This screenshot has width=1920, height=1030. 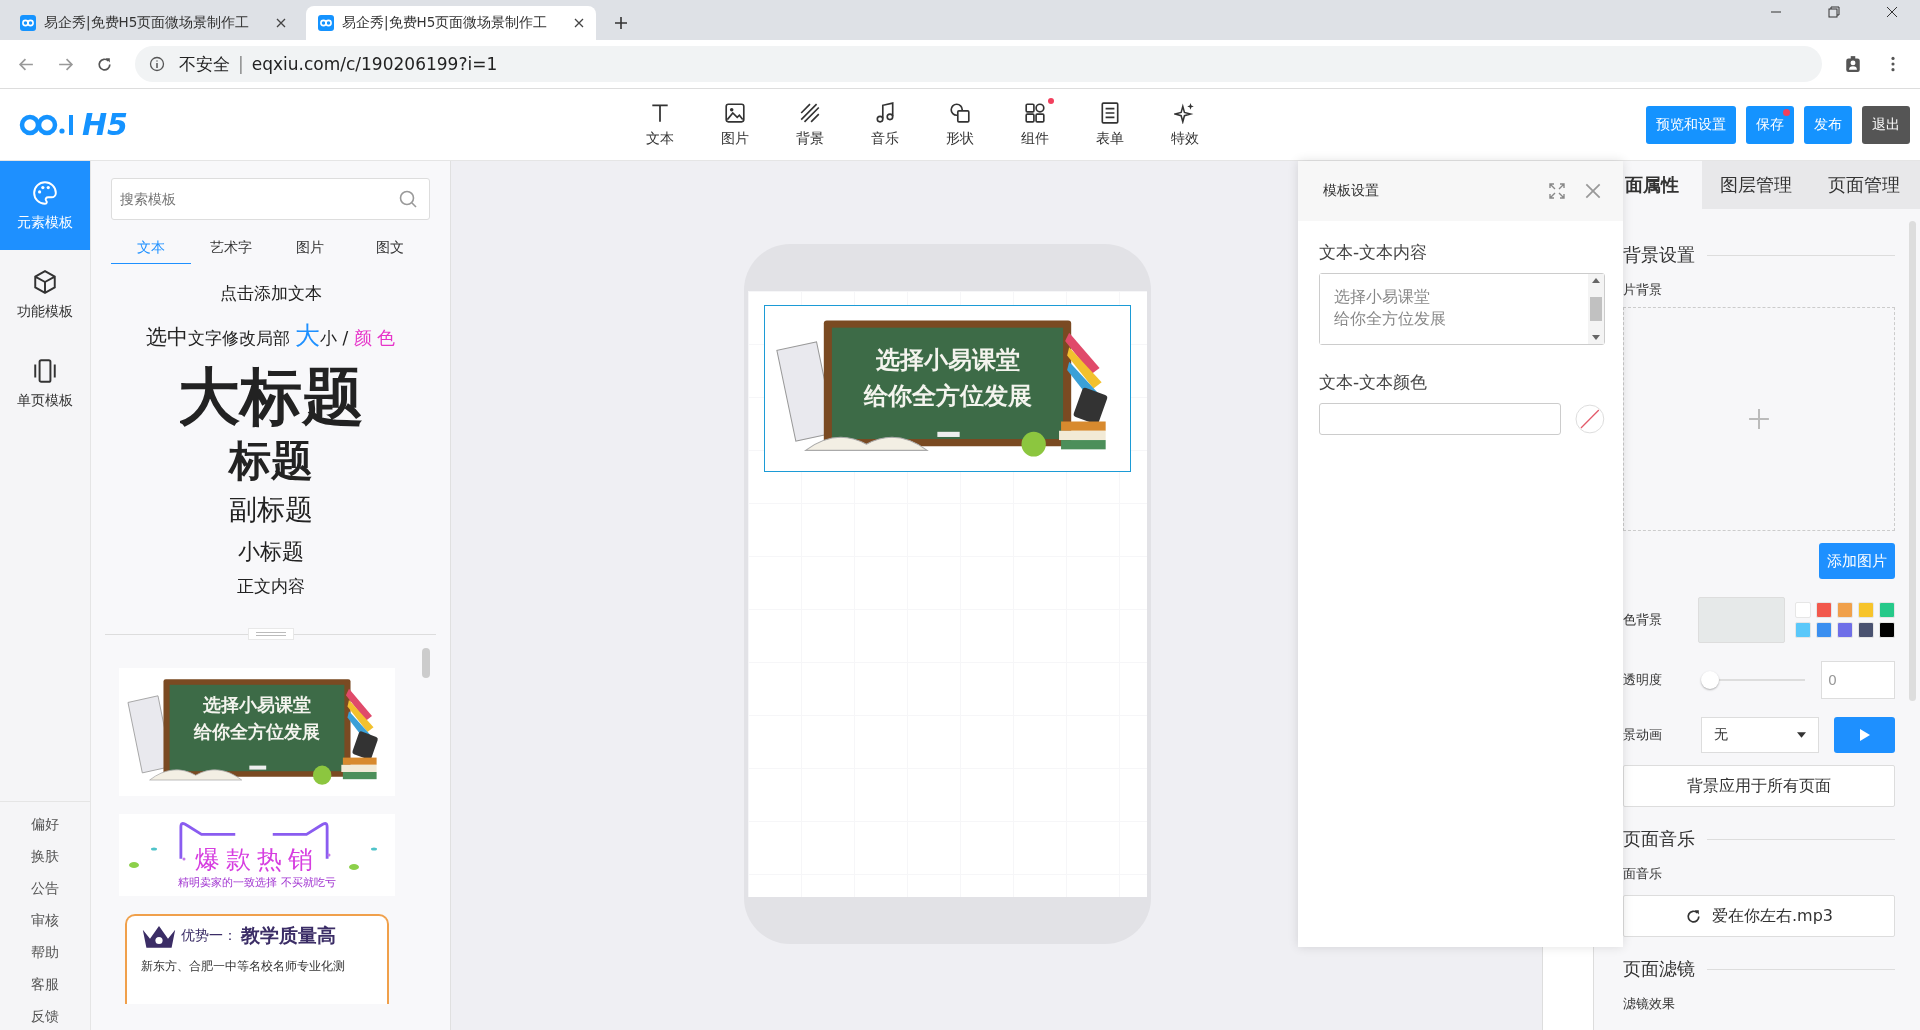 What do you see at coordinates (45, 985) in the screenshot?
I see `sidebar-link: 客服` at bounding box center [45, 985].